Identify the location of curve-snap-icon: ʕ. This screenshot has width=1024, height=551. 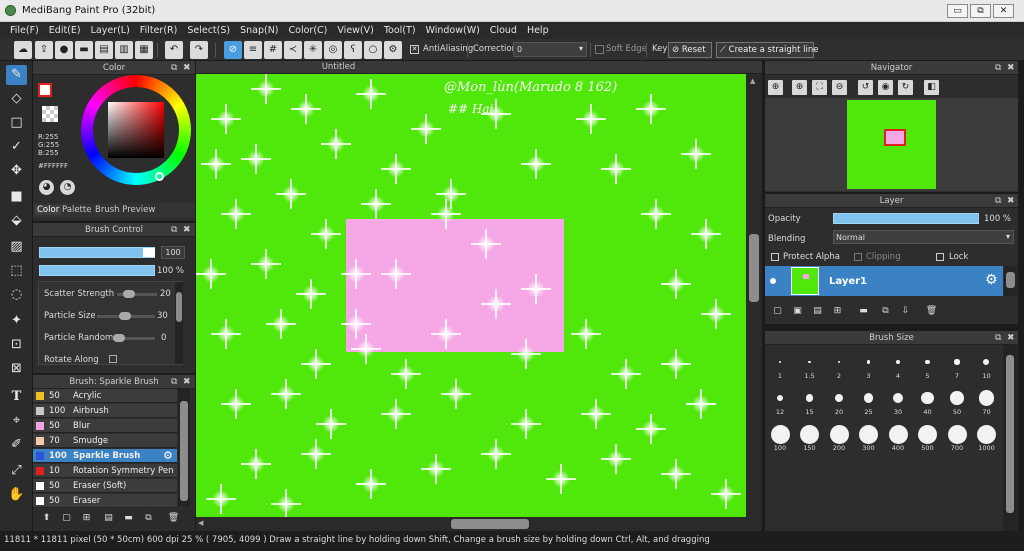
(353, 50).